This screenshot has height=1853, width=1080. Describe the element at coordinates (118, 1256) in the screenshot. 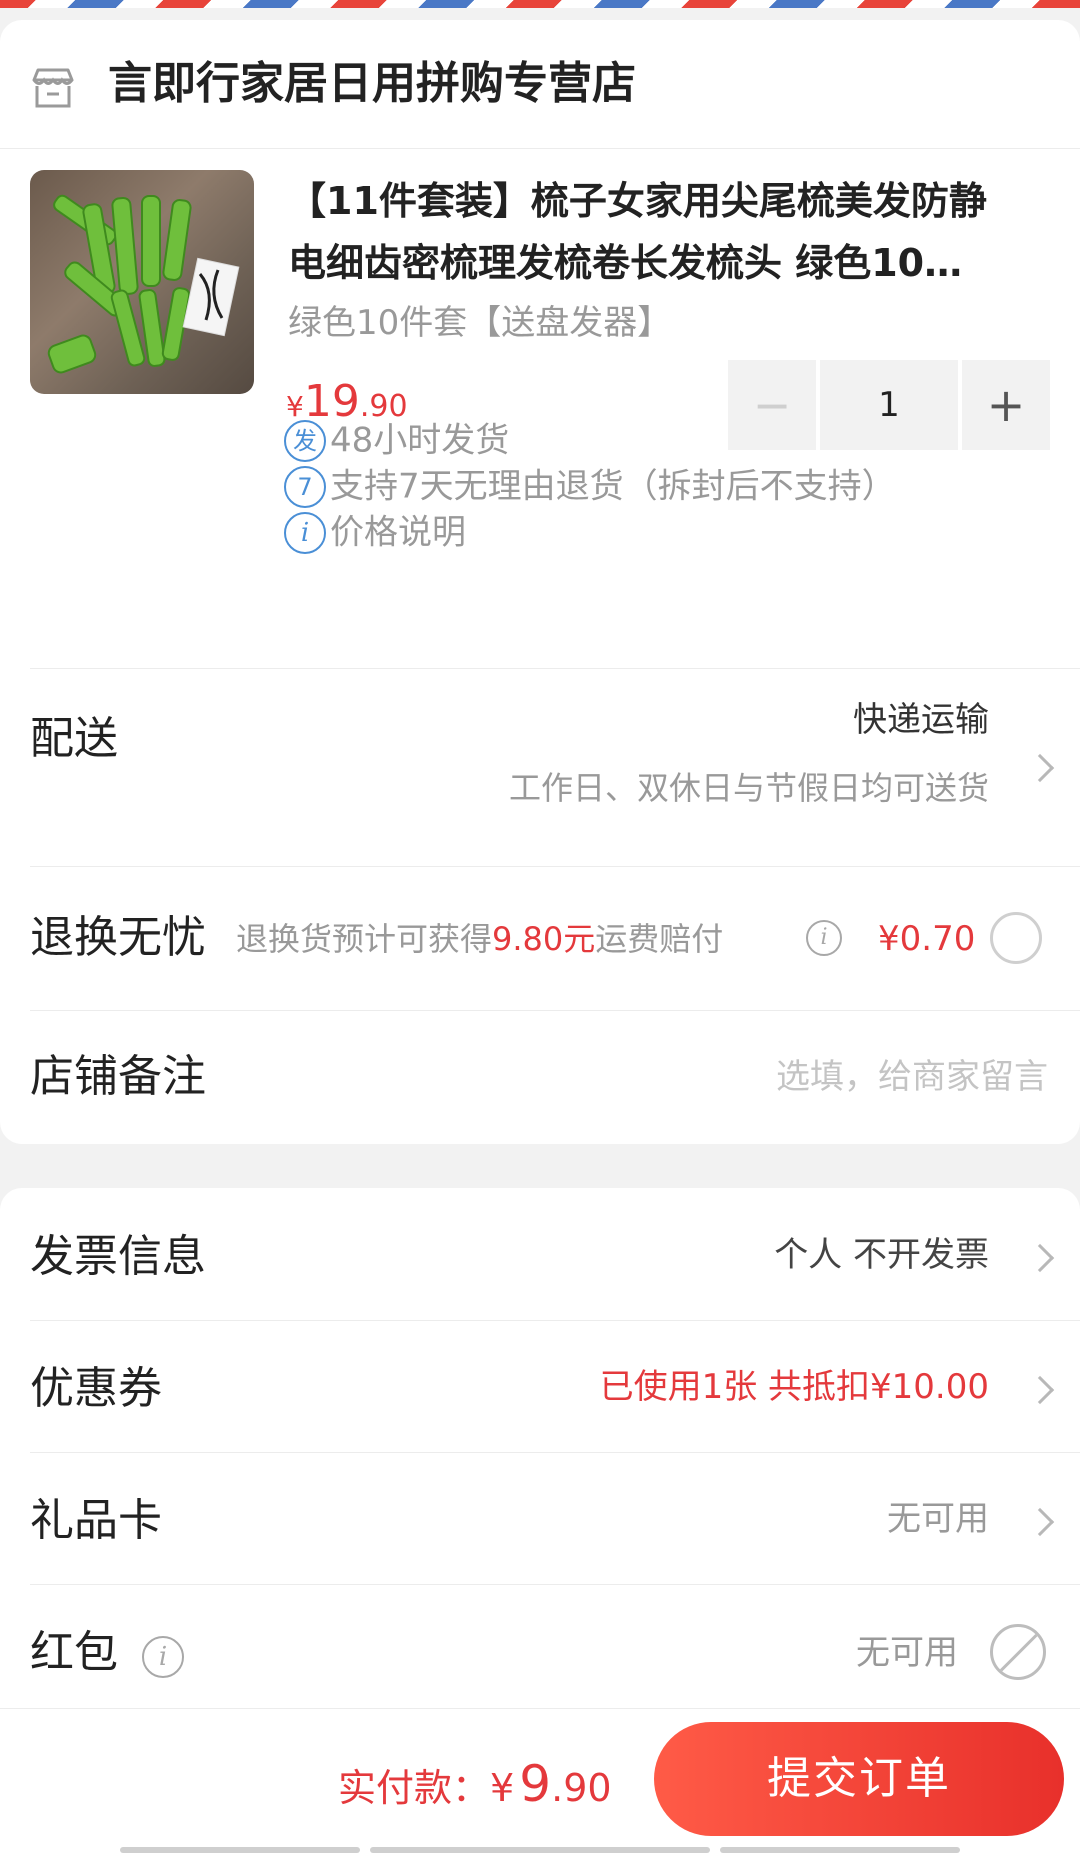

I see `invoice-label: 发票信息` at that location.